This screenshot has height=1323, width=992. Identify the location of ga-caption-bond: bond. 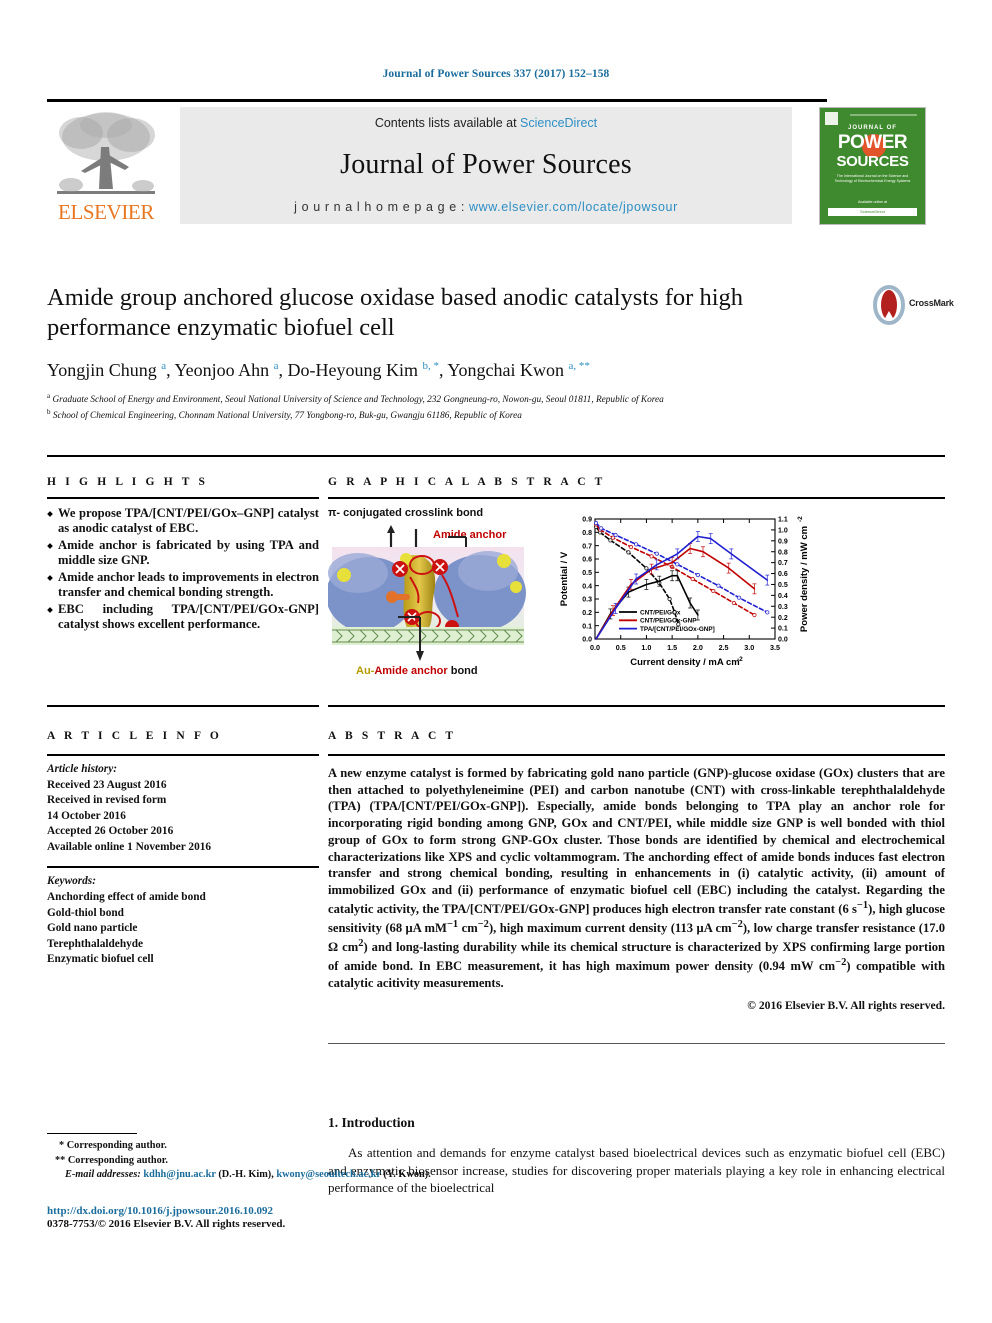
(462, 671).